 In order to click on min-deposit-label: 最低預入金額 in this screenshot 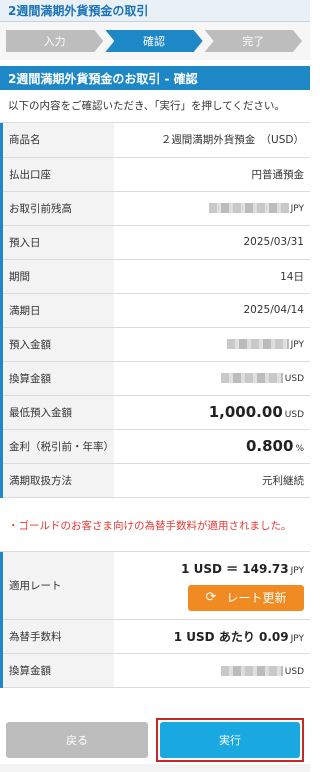, I will do `click(57, 412)`.